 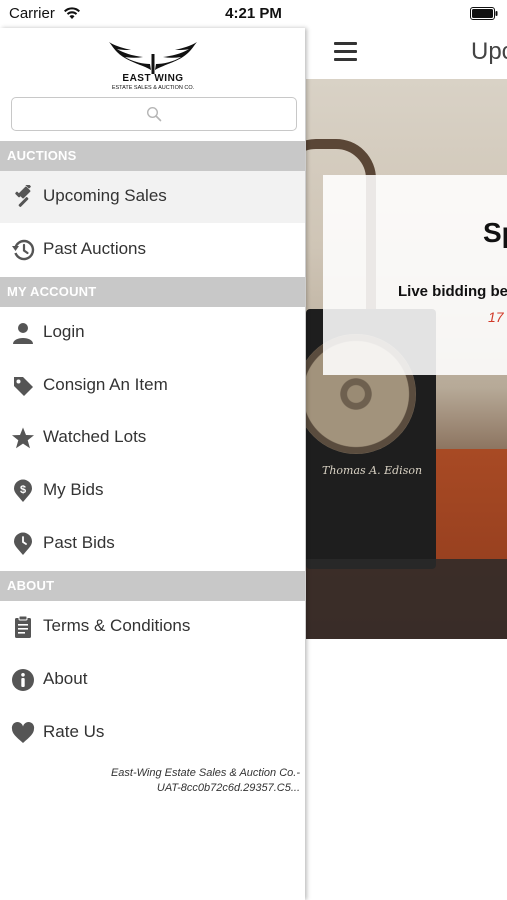 What do you see at coordinates (496, 317) in the screenshot?
I see `sale-card-date: 17` at bounding box center [496, 317].